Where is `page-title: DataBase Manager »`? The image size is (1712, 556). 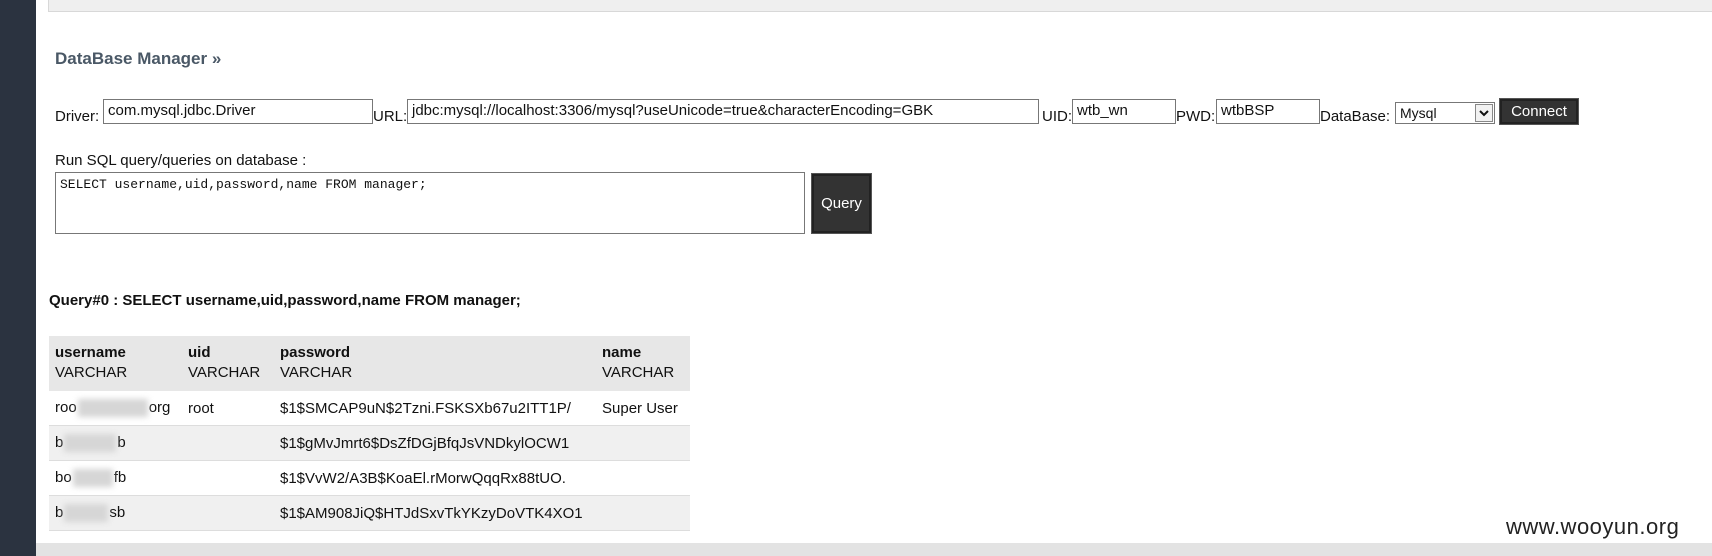 page-title: DataBase Manager » is located at coordinates (138, 58).